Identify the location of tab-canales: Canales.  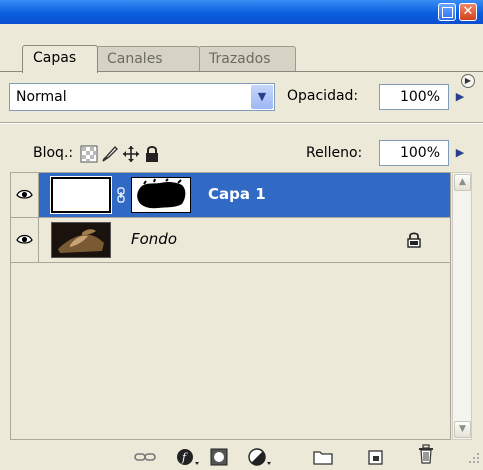
(148, 58).